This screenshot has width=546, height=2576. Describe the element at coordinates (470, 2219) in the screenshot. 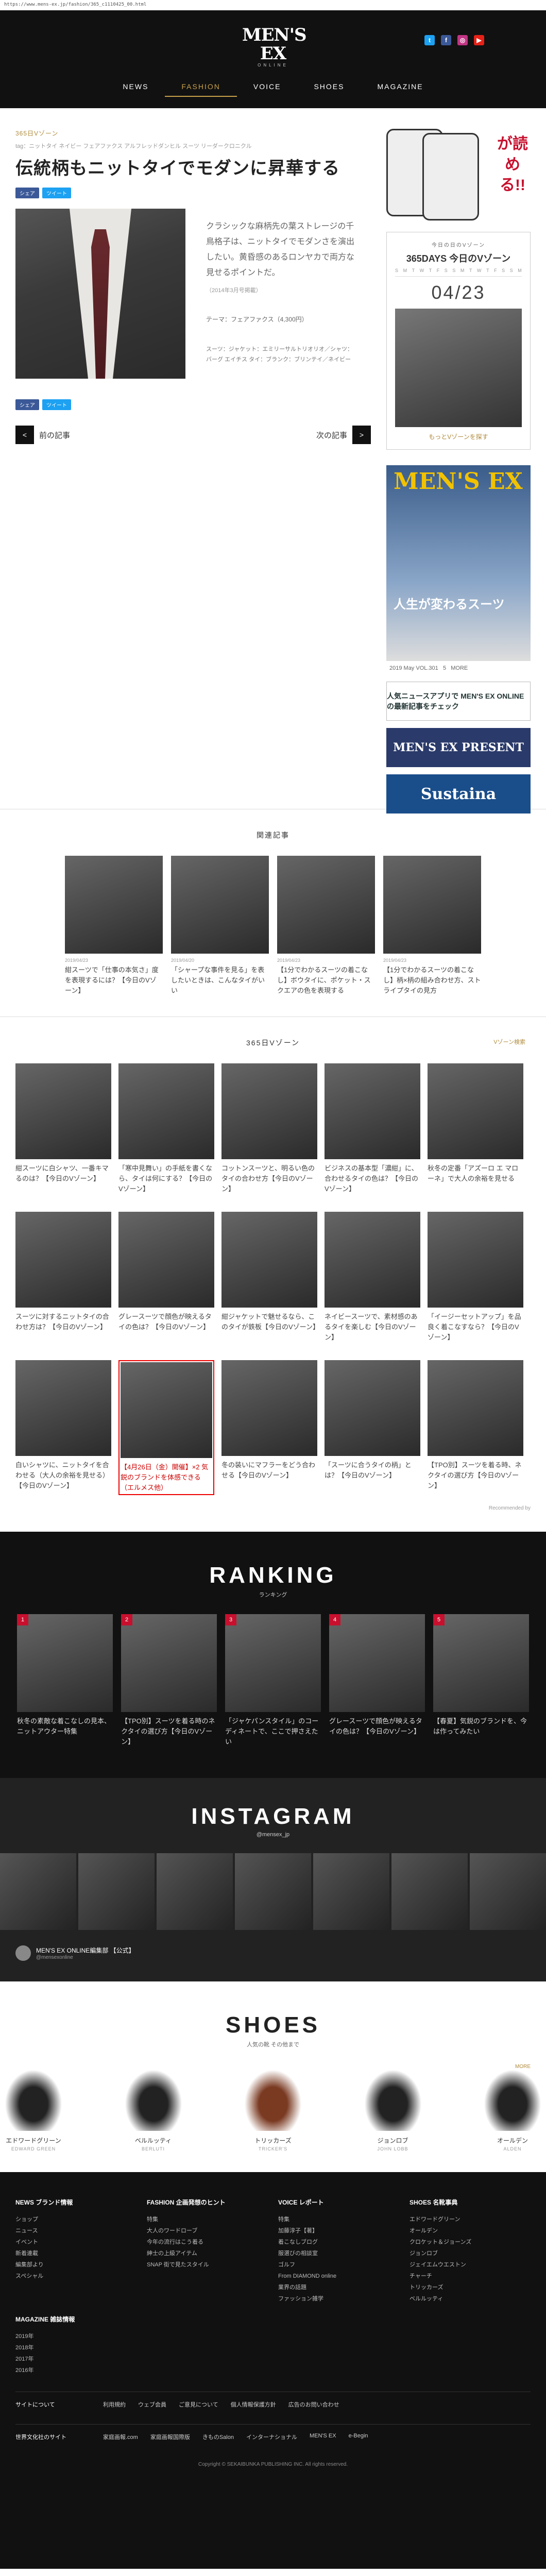

I see `footer-link: エドワードグリーン` at that location.